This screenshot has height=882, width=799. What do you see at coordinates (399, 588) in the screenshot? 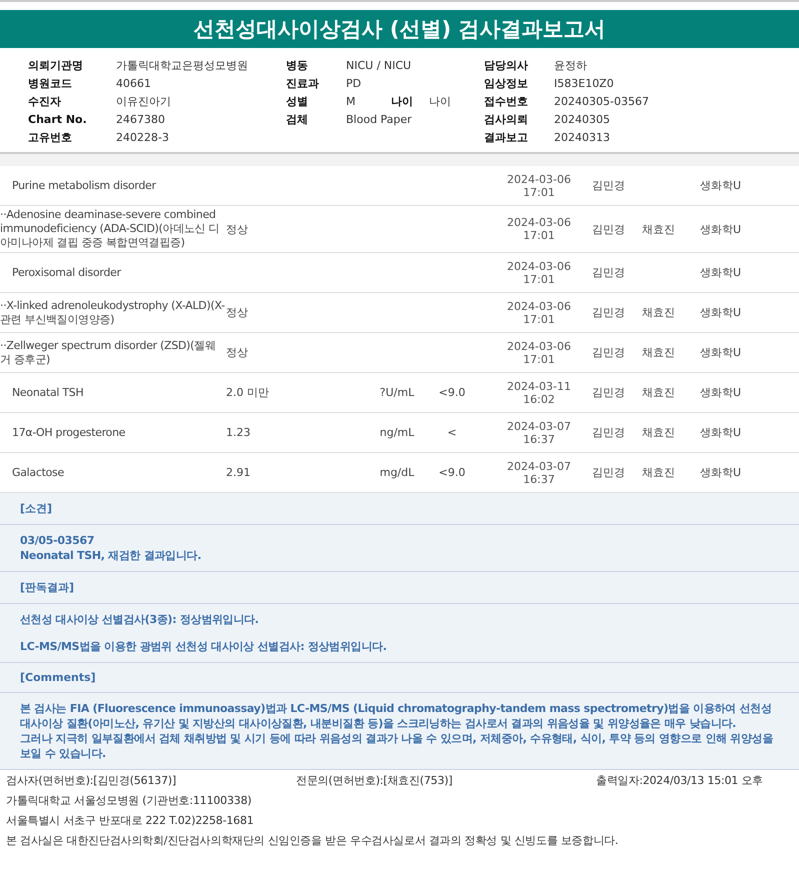
I see `section-header: [판독결과]` at bounding box center [399, 588].